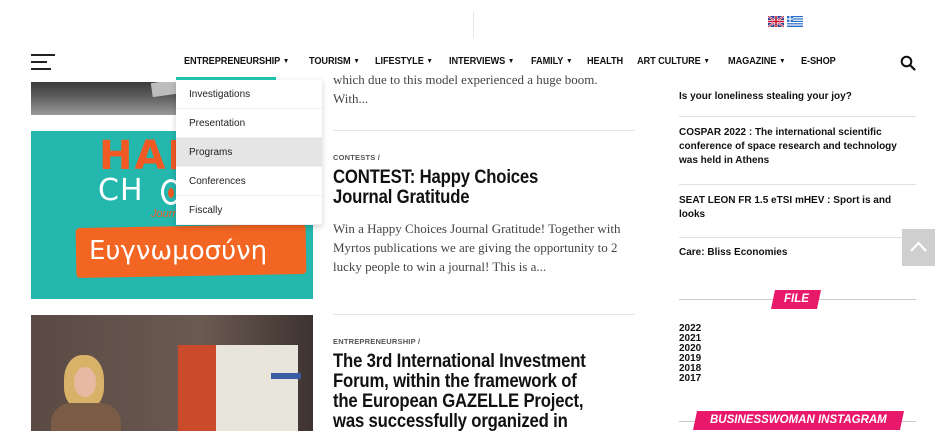  Describe the element at coordinates (249, 123) in the screenshot. I see `dropdown-item-presentation: Presentation` at that location.